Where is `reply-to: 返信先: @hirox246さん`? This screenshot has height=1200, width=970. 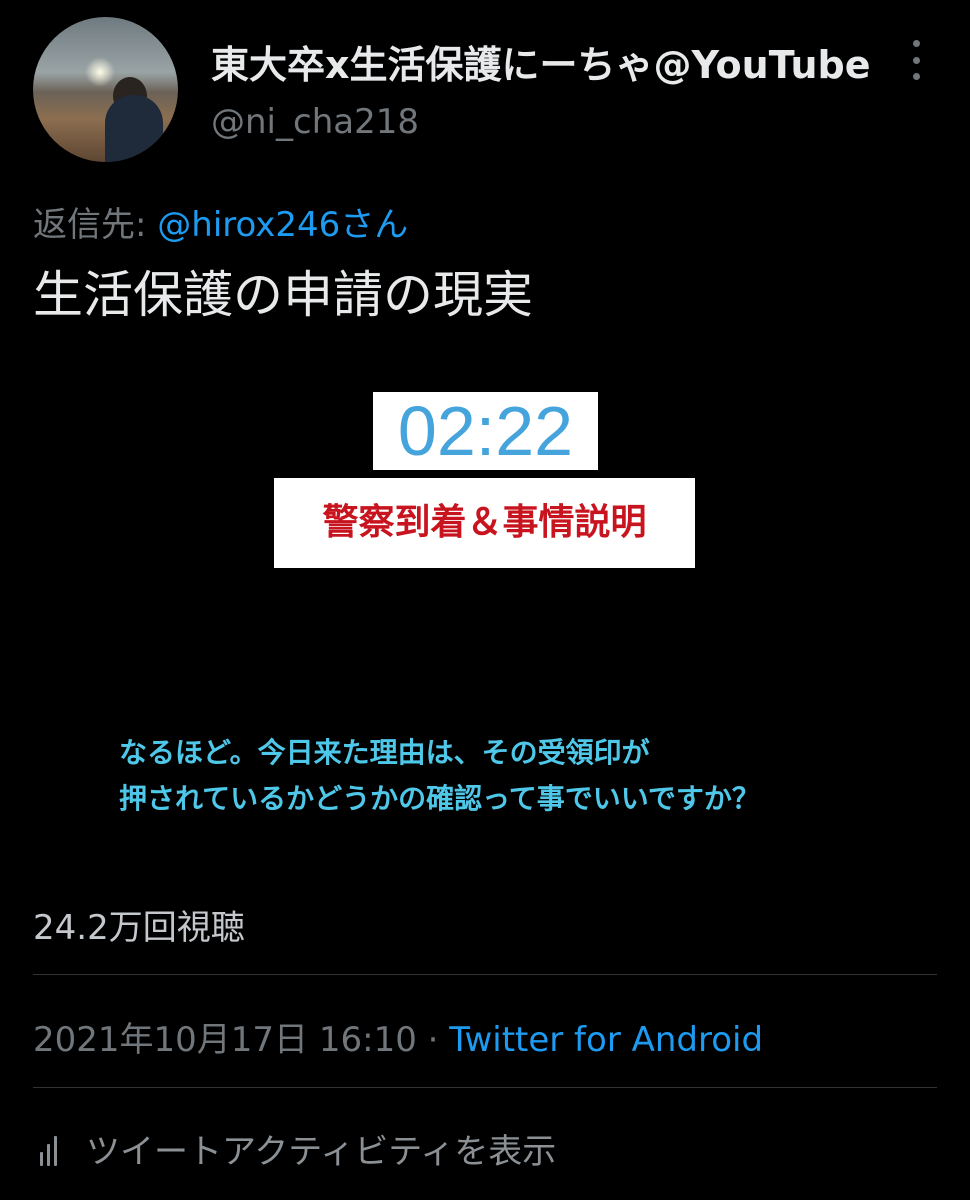
reply-to: 返信先: @hirox246さん is located at coordinates (220, 221).